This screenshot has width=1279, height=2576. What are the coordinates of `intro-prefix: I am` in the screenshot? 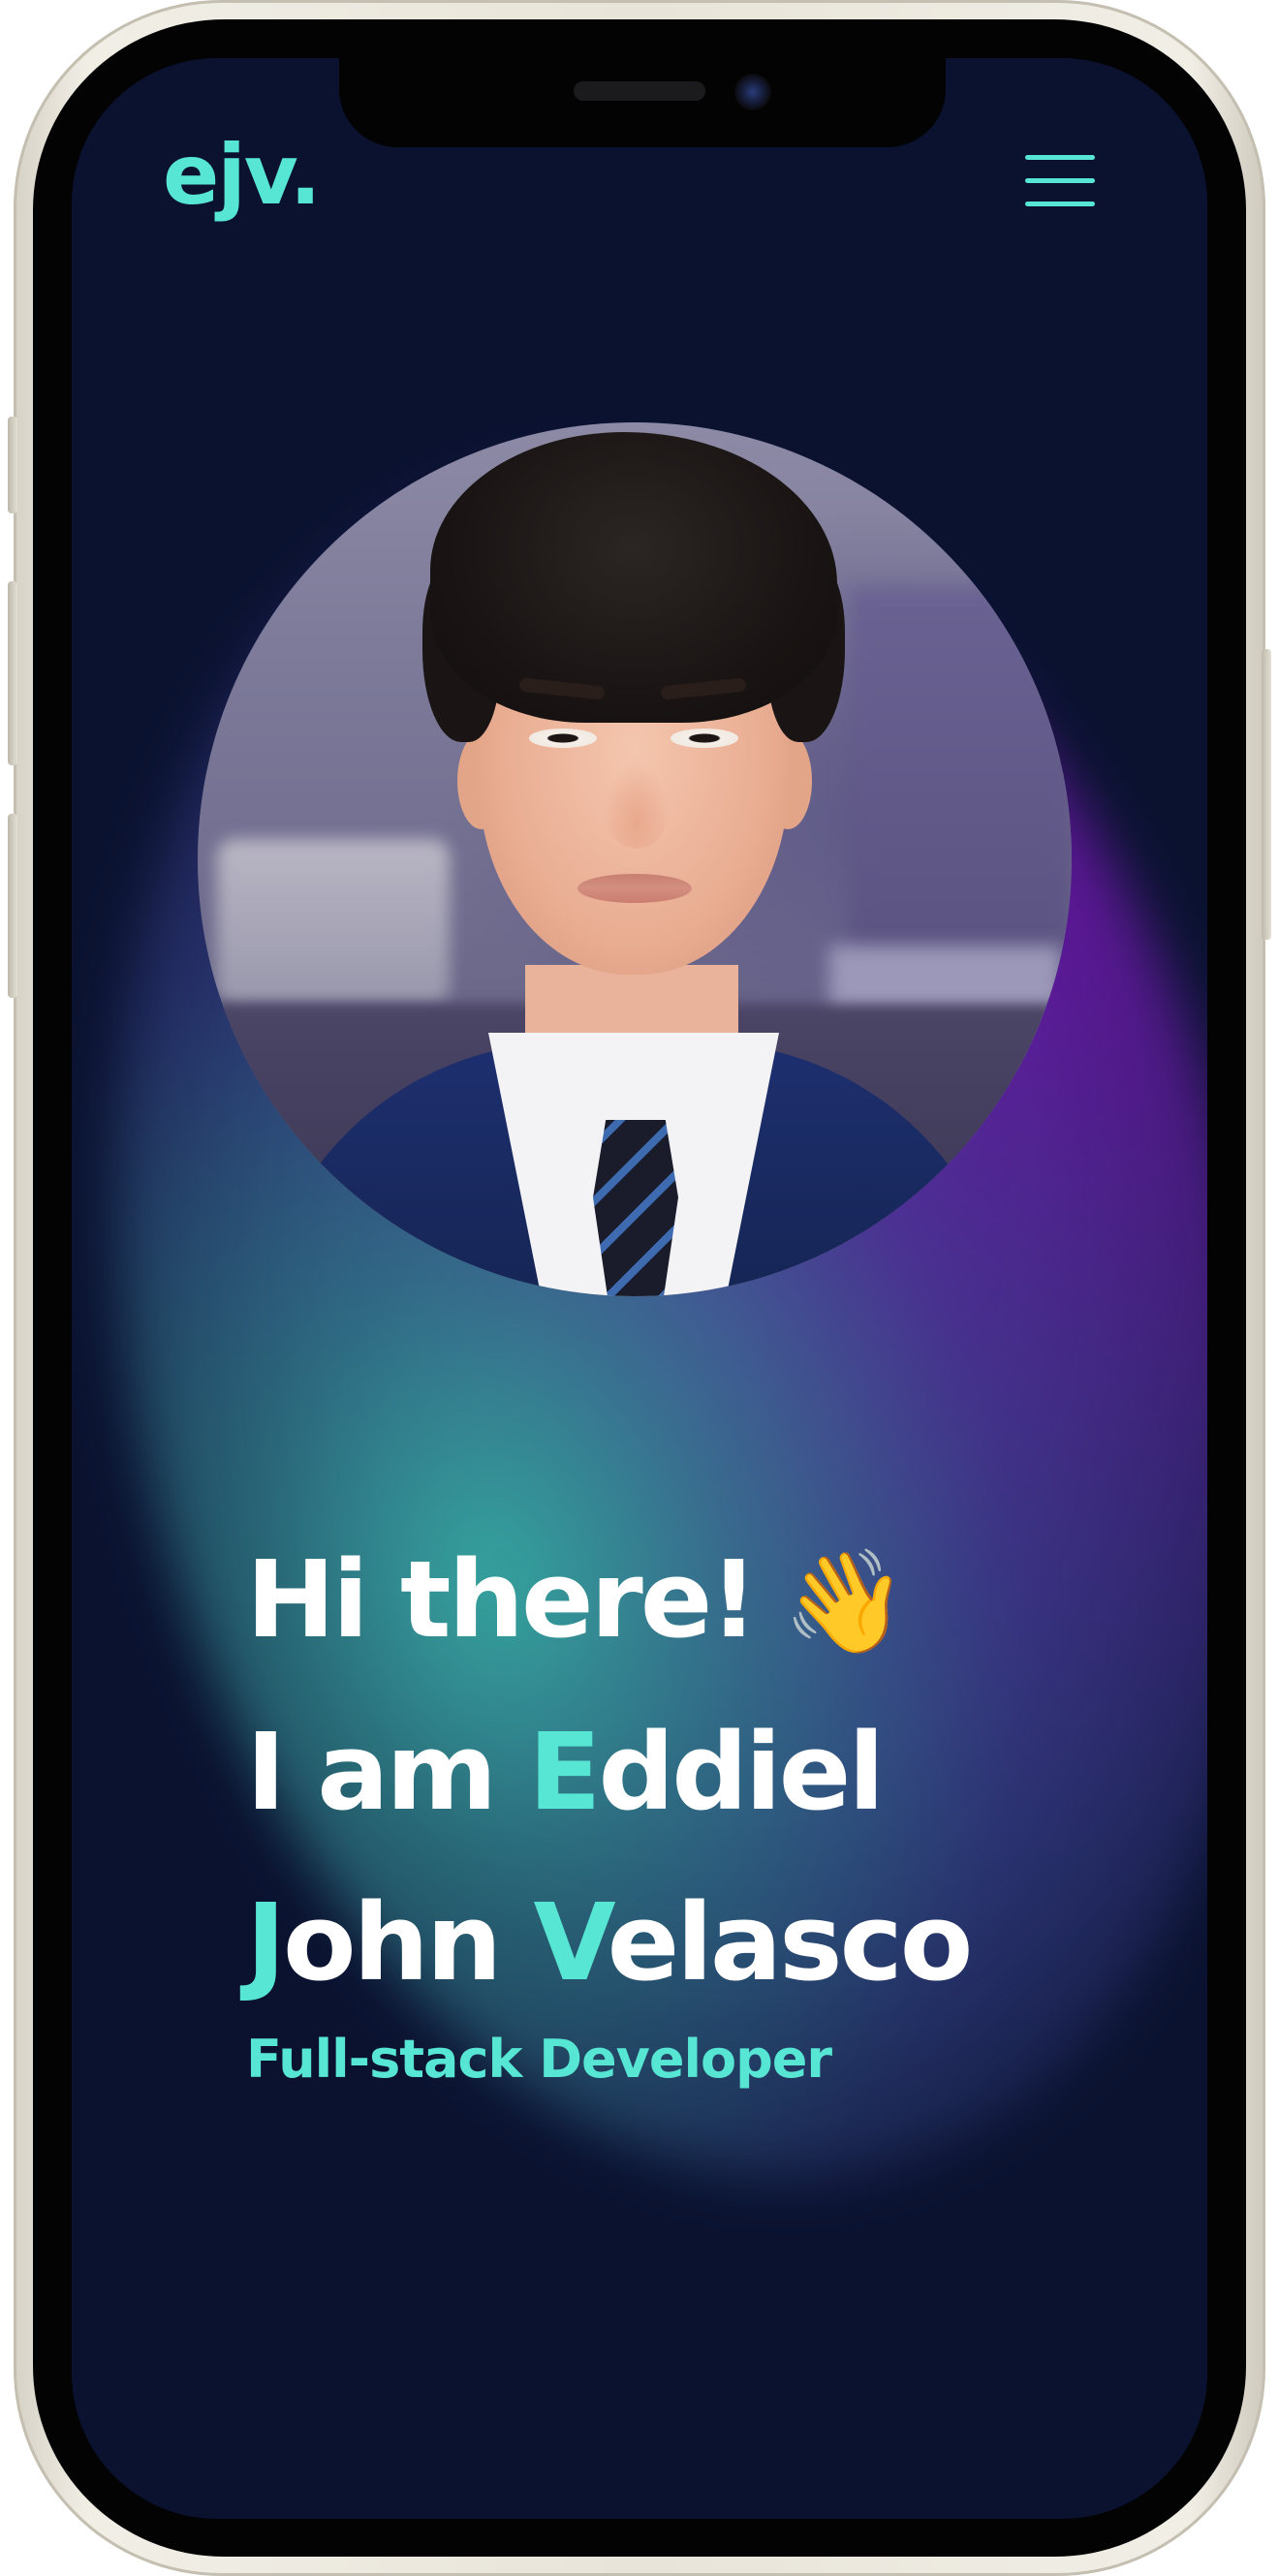 It's located at (387, 1772).